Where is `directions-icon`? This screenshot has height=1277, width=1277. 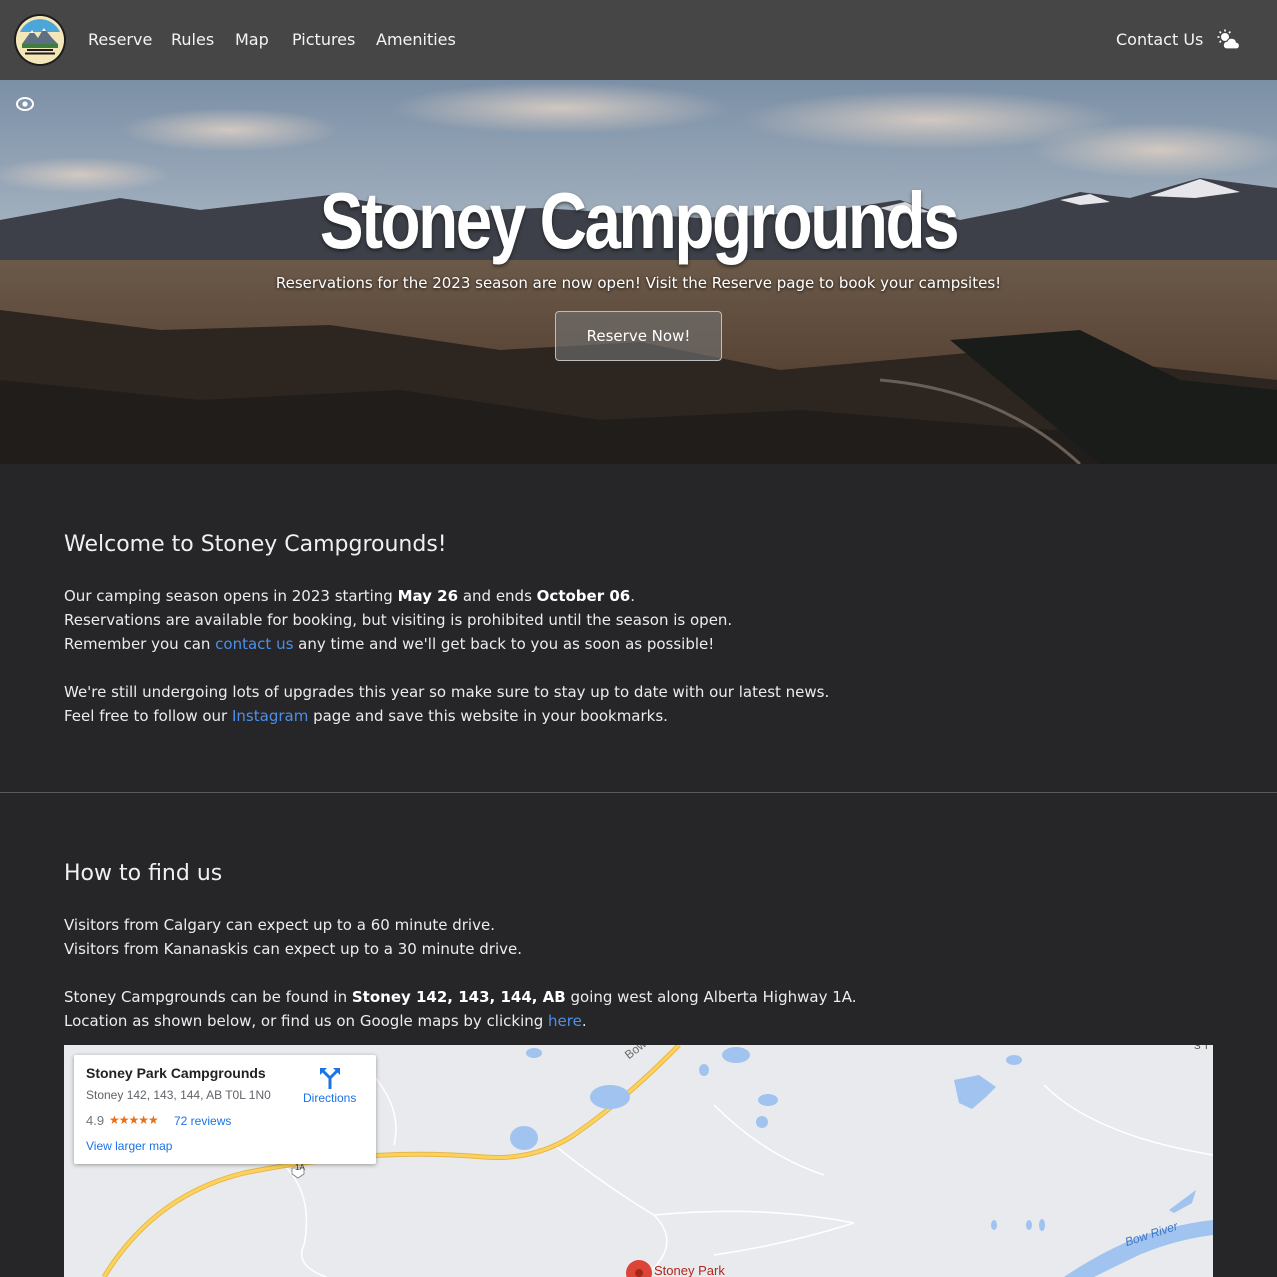
directions-icon is located at coordinates (330, 1078).